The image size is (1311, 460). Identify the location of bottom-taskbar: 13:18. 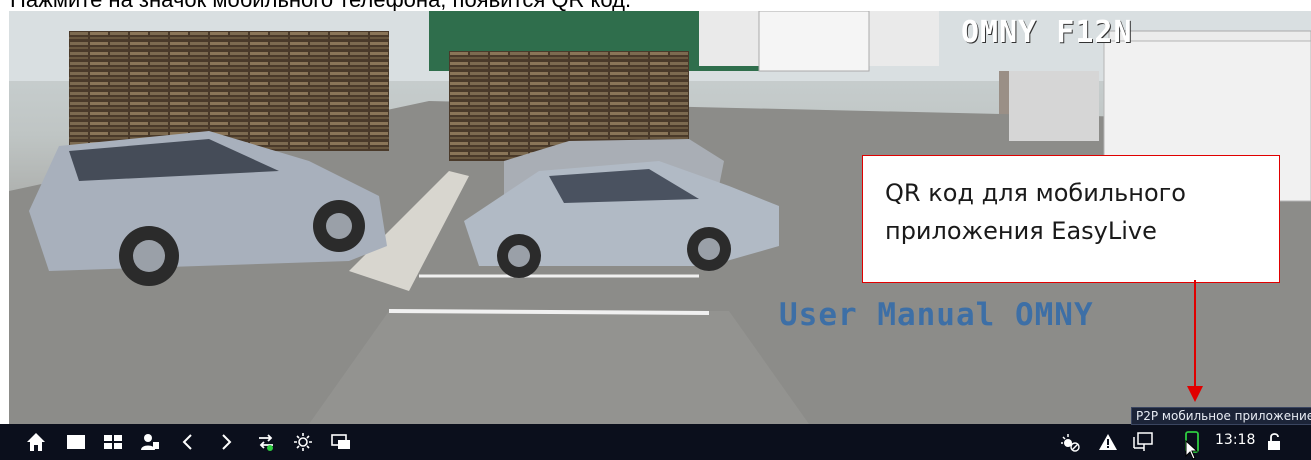
(655, 442).